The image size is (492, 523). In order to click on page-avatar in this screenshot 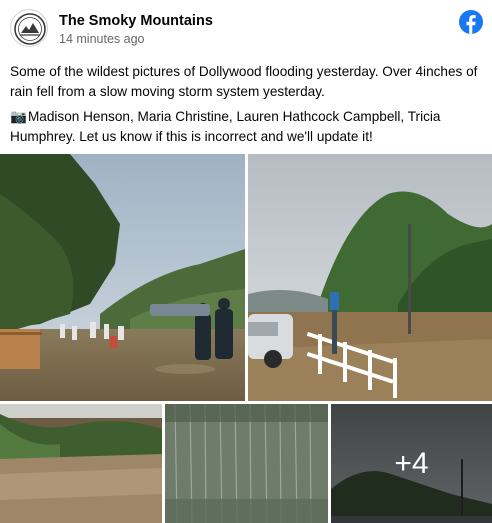, I will do `click(29, 28)`.